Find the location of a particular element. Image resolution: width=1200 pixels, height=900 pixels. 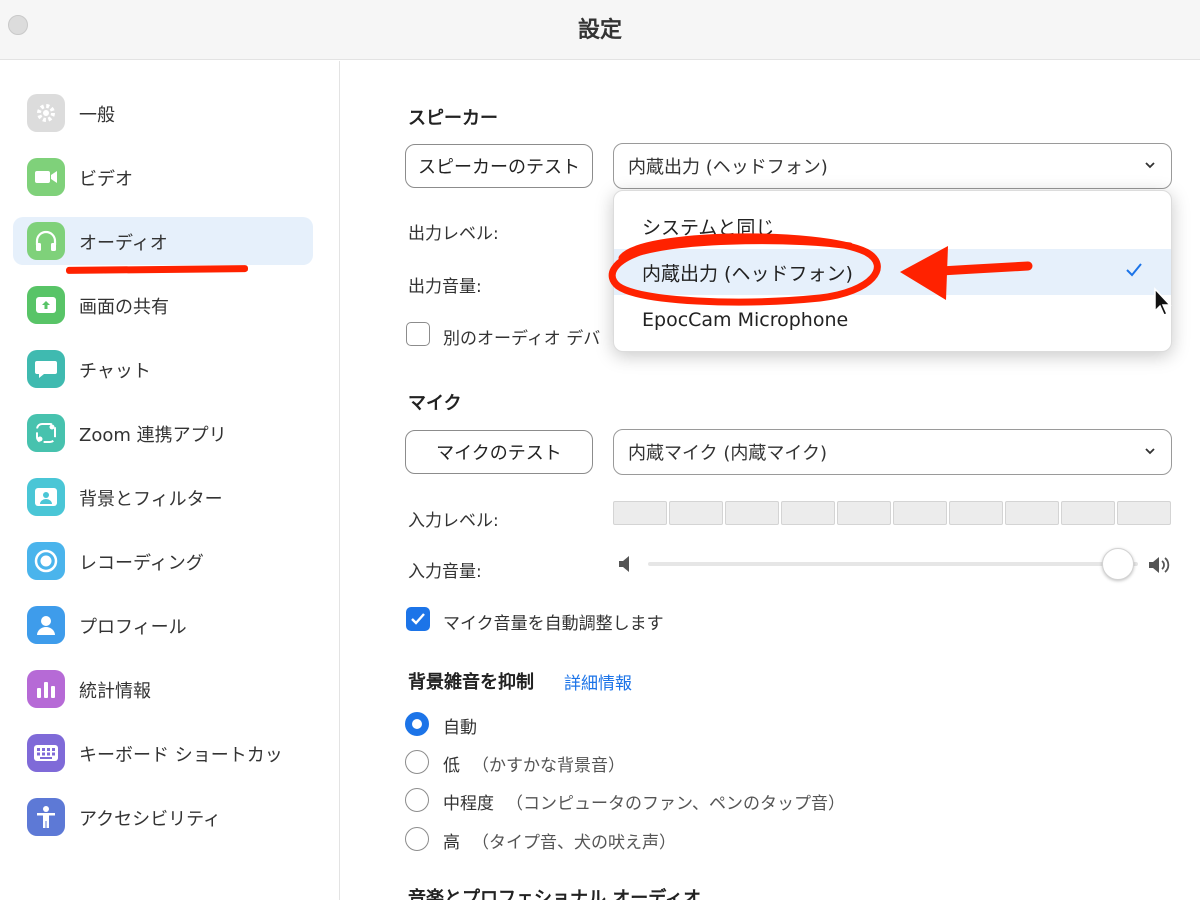

sidebar-item-background-filters: 背景とフィルター is located at coordinates (163, 497).